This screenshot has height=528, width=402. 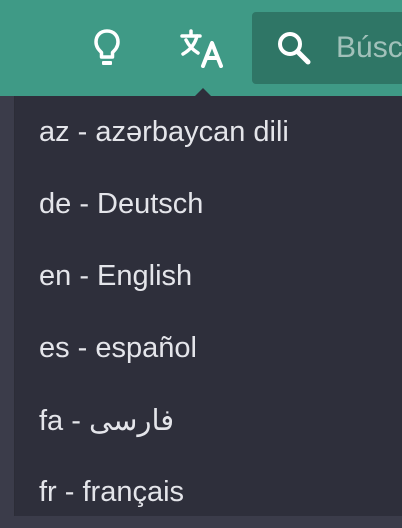 What do you see at coordinates (208, 348) in the screenshot?
I see `language-option-es: es - español` at bounding box center [208, 348].